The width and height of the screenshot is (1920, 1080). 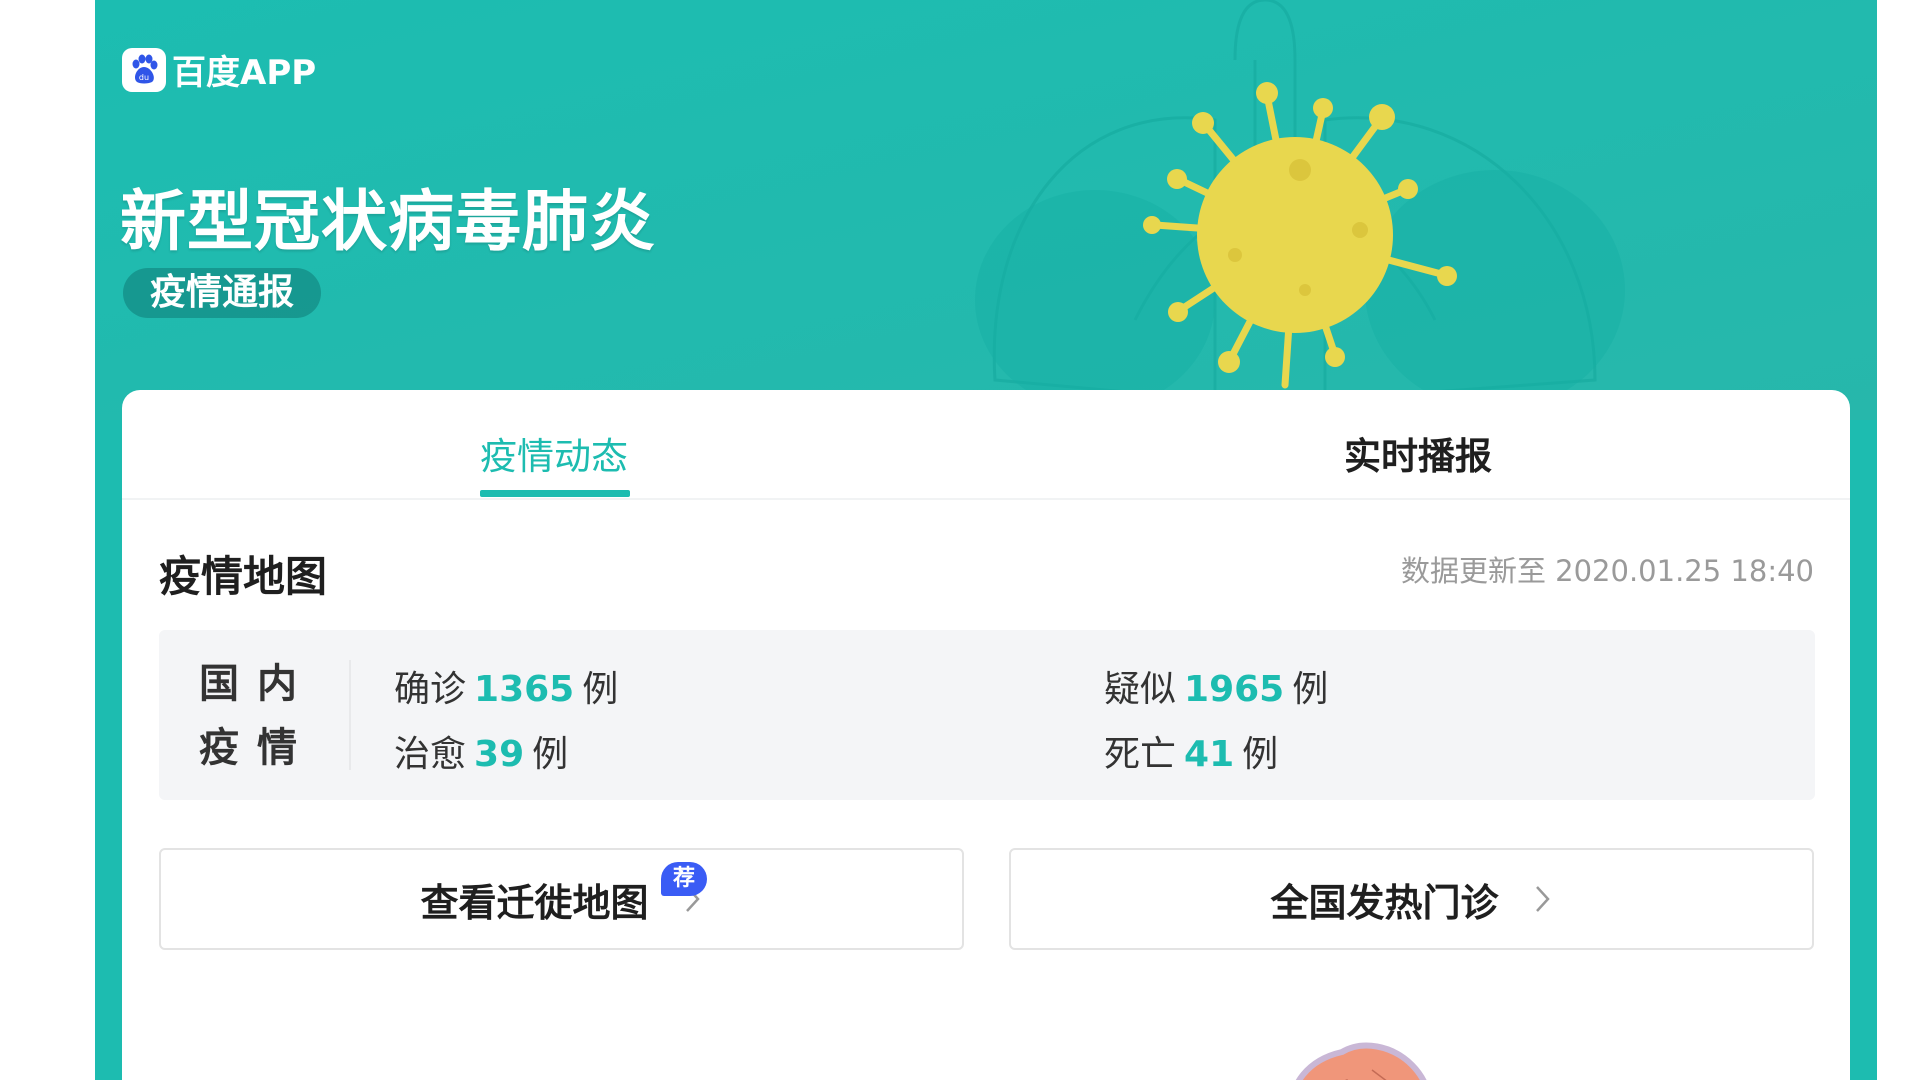 I want to click on stat-suspected: 疑似 1965 例, so click(x=1216, y=686).